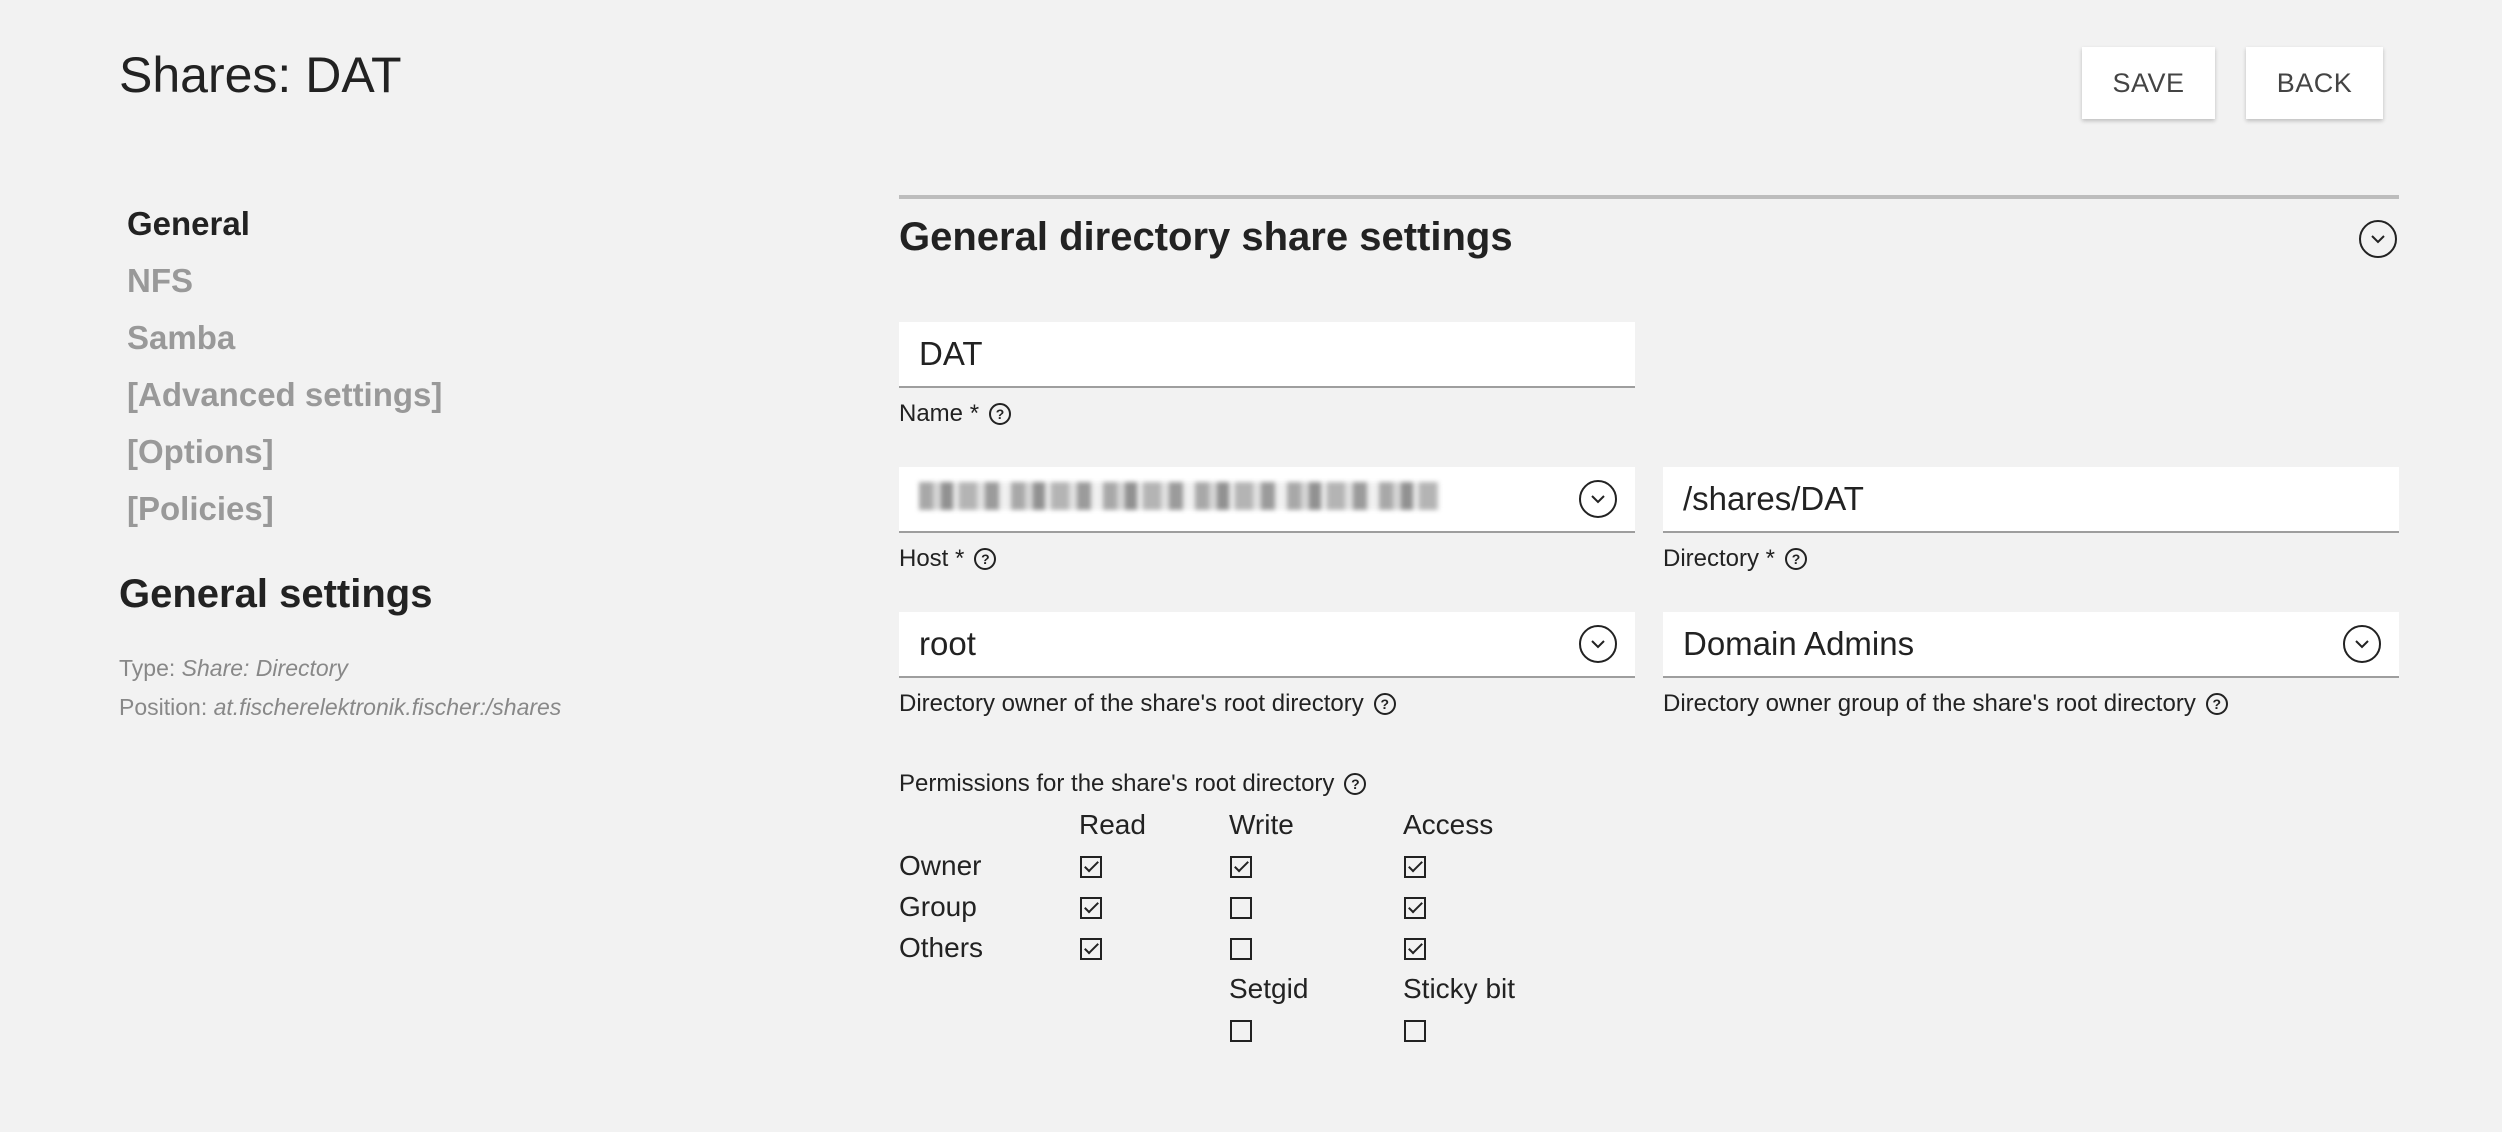  What do you see at coordinates (2314, 83) in the screenshot?
I see `back-button: BACK` at bounding box center [2314, 83].